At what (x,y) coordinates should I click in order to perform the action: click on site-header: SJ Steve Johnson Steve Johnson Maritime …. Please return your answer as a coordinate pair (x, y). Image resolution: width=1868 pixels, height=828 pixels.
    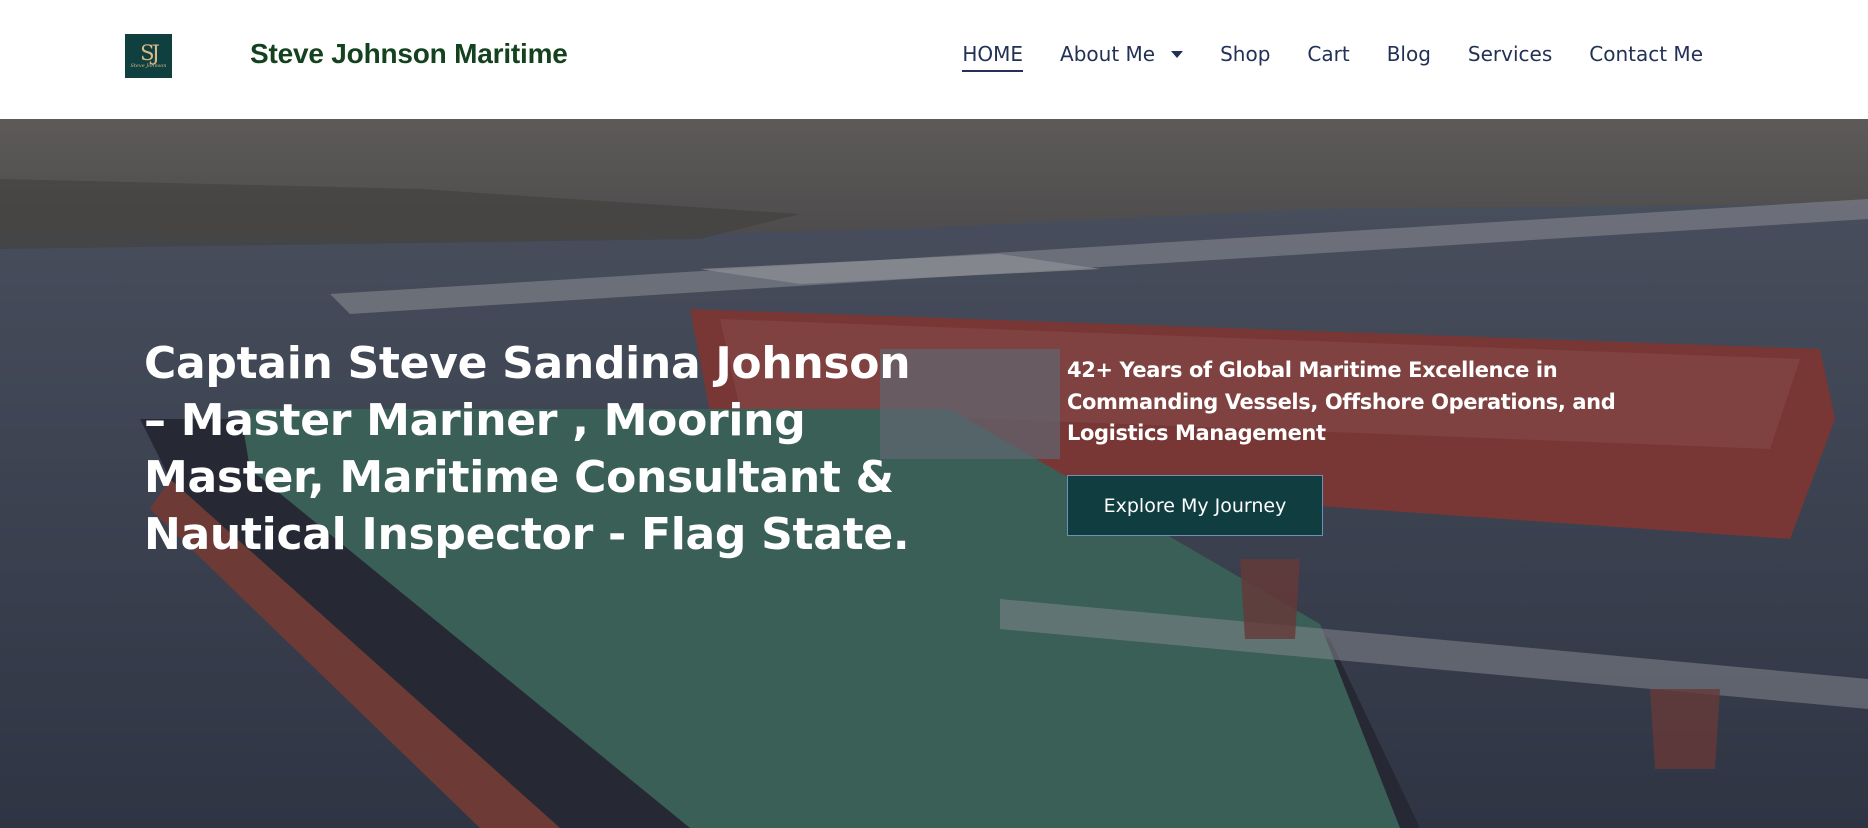
    Looking at the image, I should click on (934, 59).